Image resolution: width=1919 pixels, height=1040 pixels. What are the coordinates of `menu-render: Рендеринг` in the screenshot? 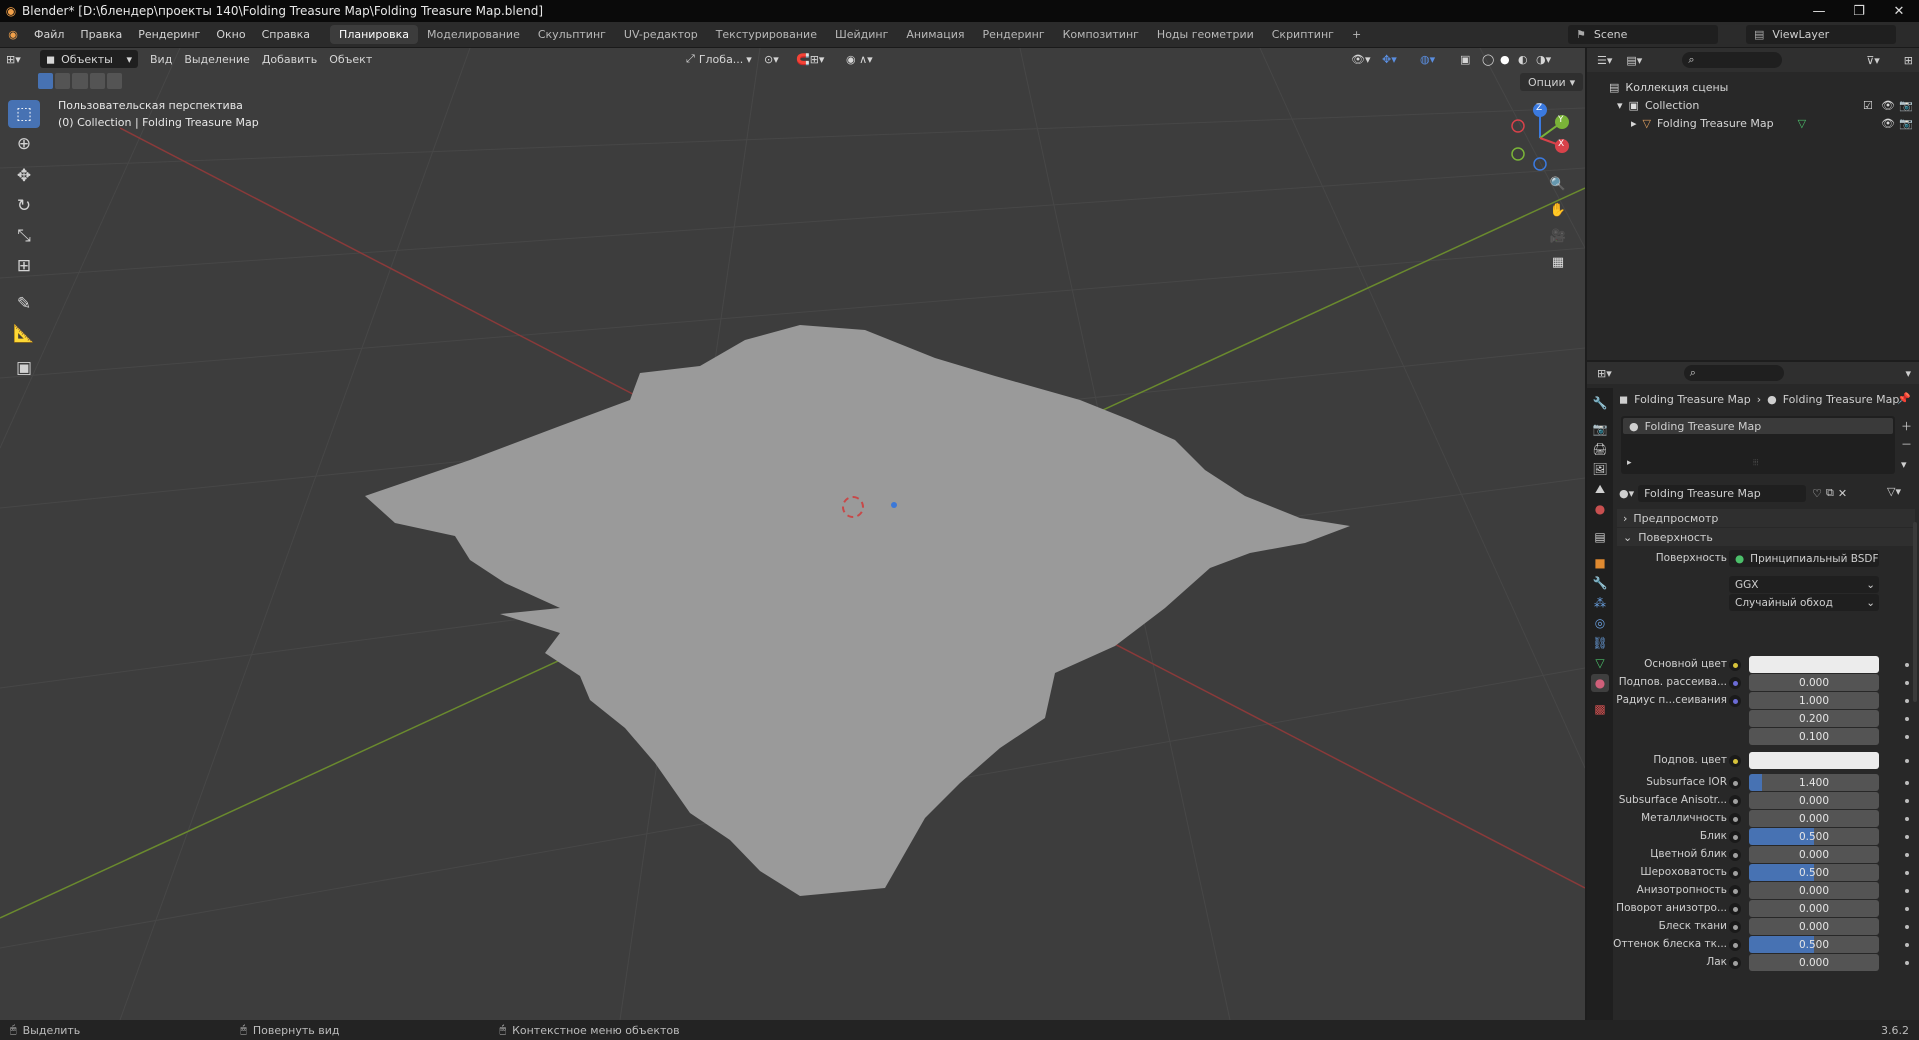 It's located at (169, 34).